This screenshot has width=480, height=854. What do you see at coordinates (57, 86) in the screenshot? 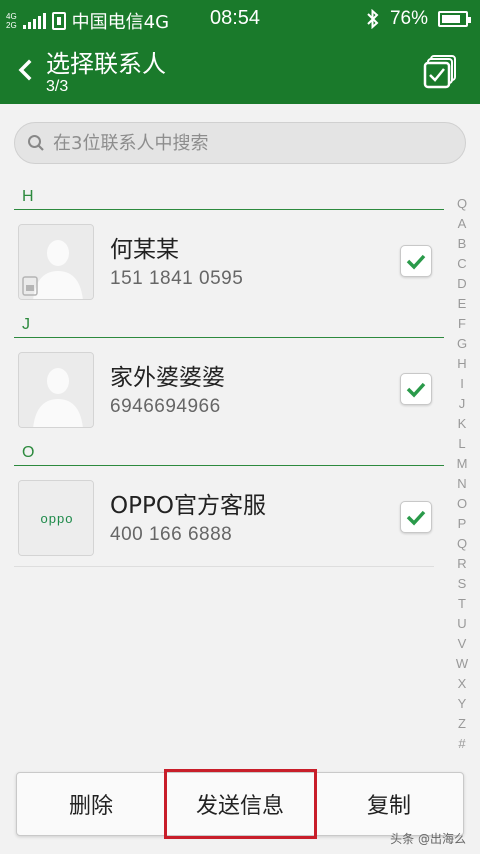
I see `selection-count: 3/3` at bounding box center [57, 86].